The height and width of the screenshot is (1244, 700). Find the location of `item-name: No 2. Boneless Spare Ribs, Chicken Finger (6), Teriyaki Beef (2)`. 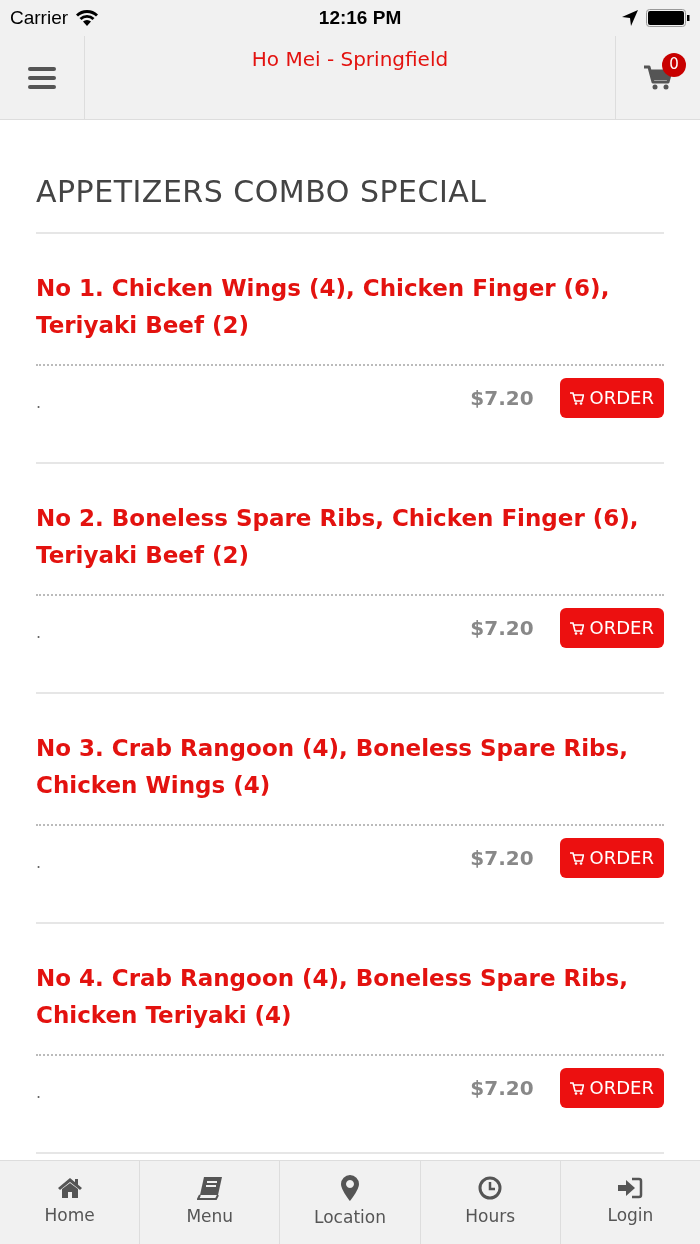

item-name: No 2. Boneless Spare Ribs, Chicken Finger (6), Teriyaki Beef (2) is located at coordinates (338, 537).